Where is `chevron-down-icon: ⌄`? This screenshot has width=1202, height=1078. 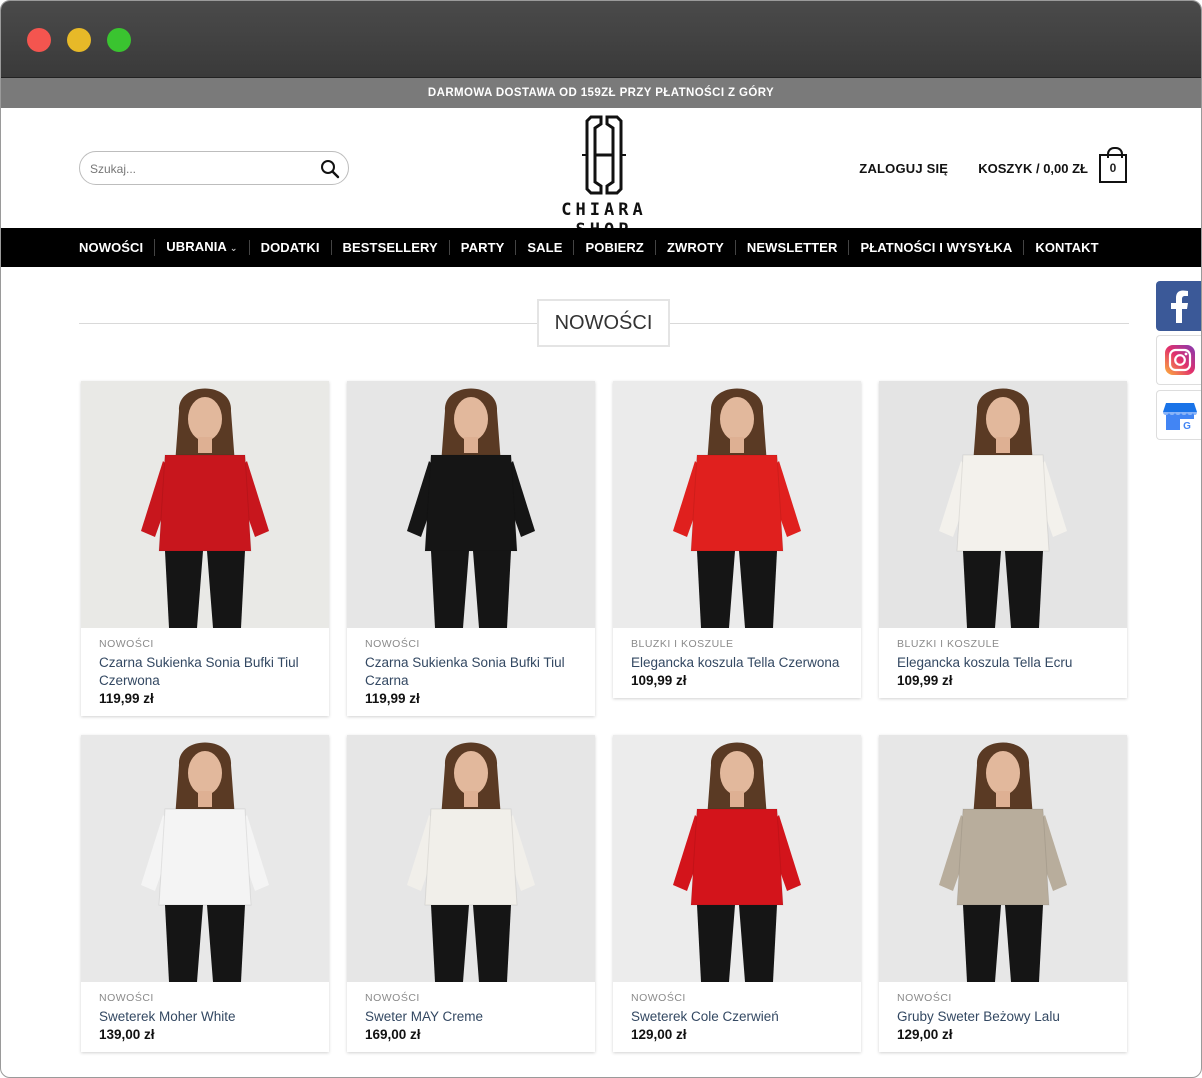
chevron-down-icon: ⌄ is located at coordinates (233, 248).